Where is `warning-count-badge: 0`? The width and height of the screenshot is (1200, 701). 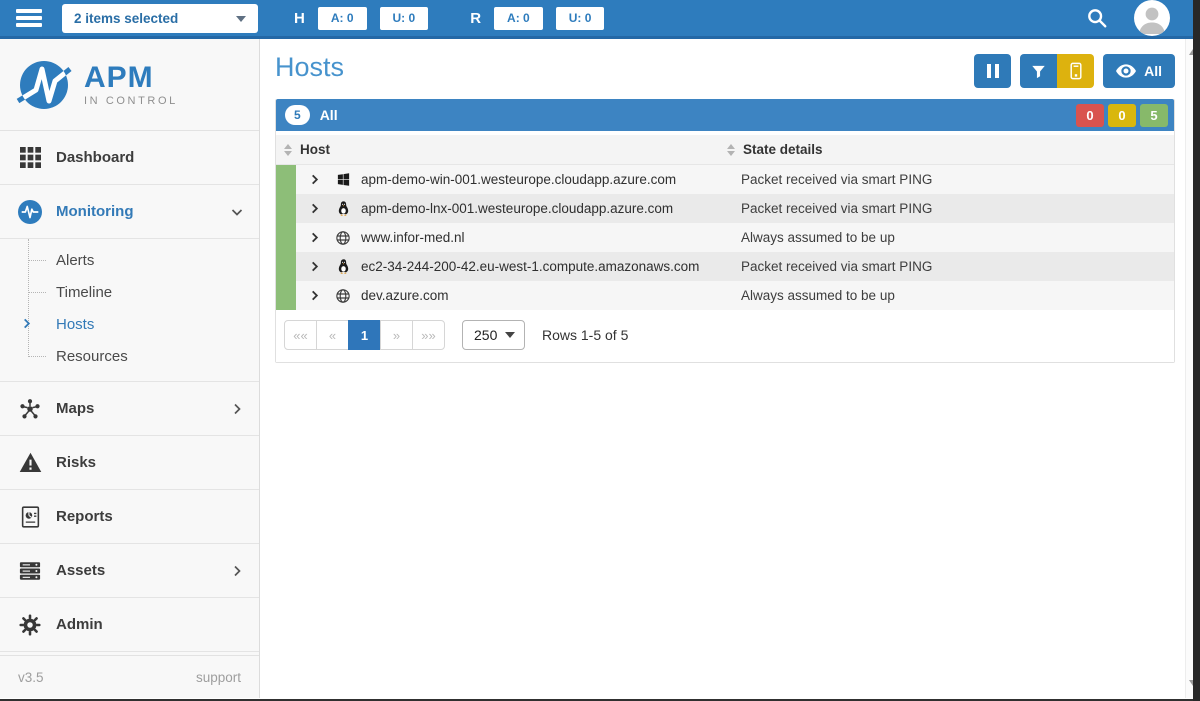 warning-count-badge: 0 is located at coordinates (1122, 115).